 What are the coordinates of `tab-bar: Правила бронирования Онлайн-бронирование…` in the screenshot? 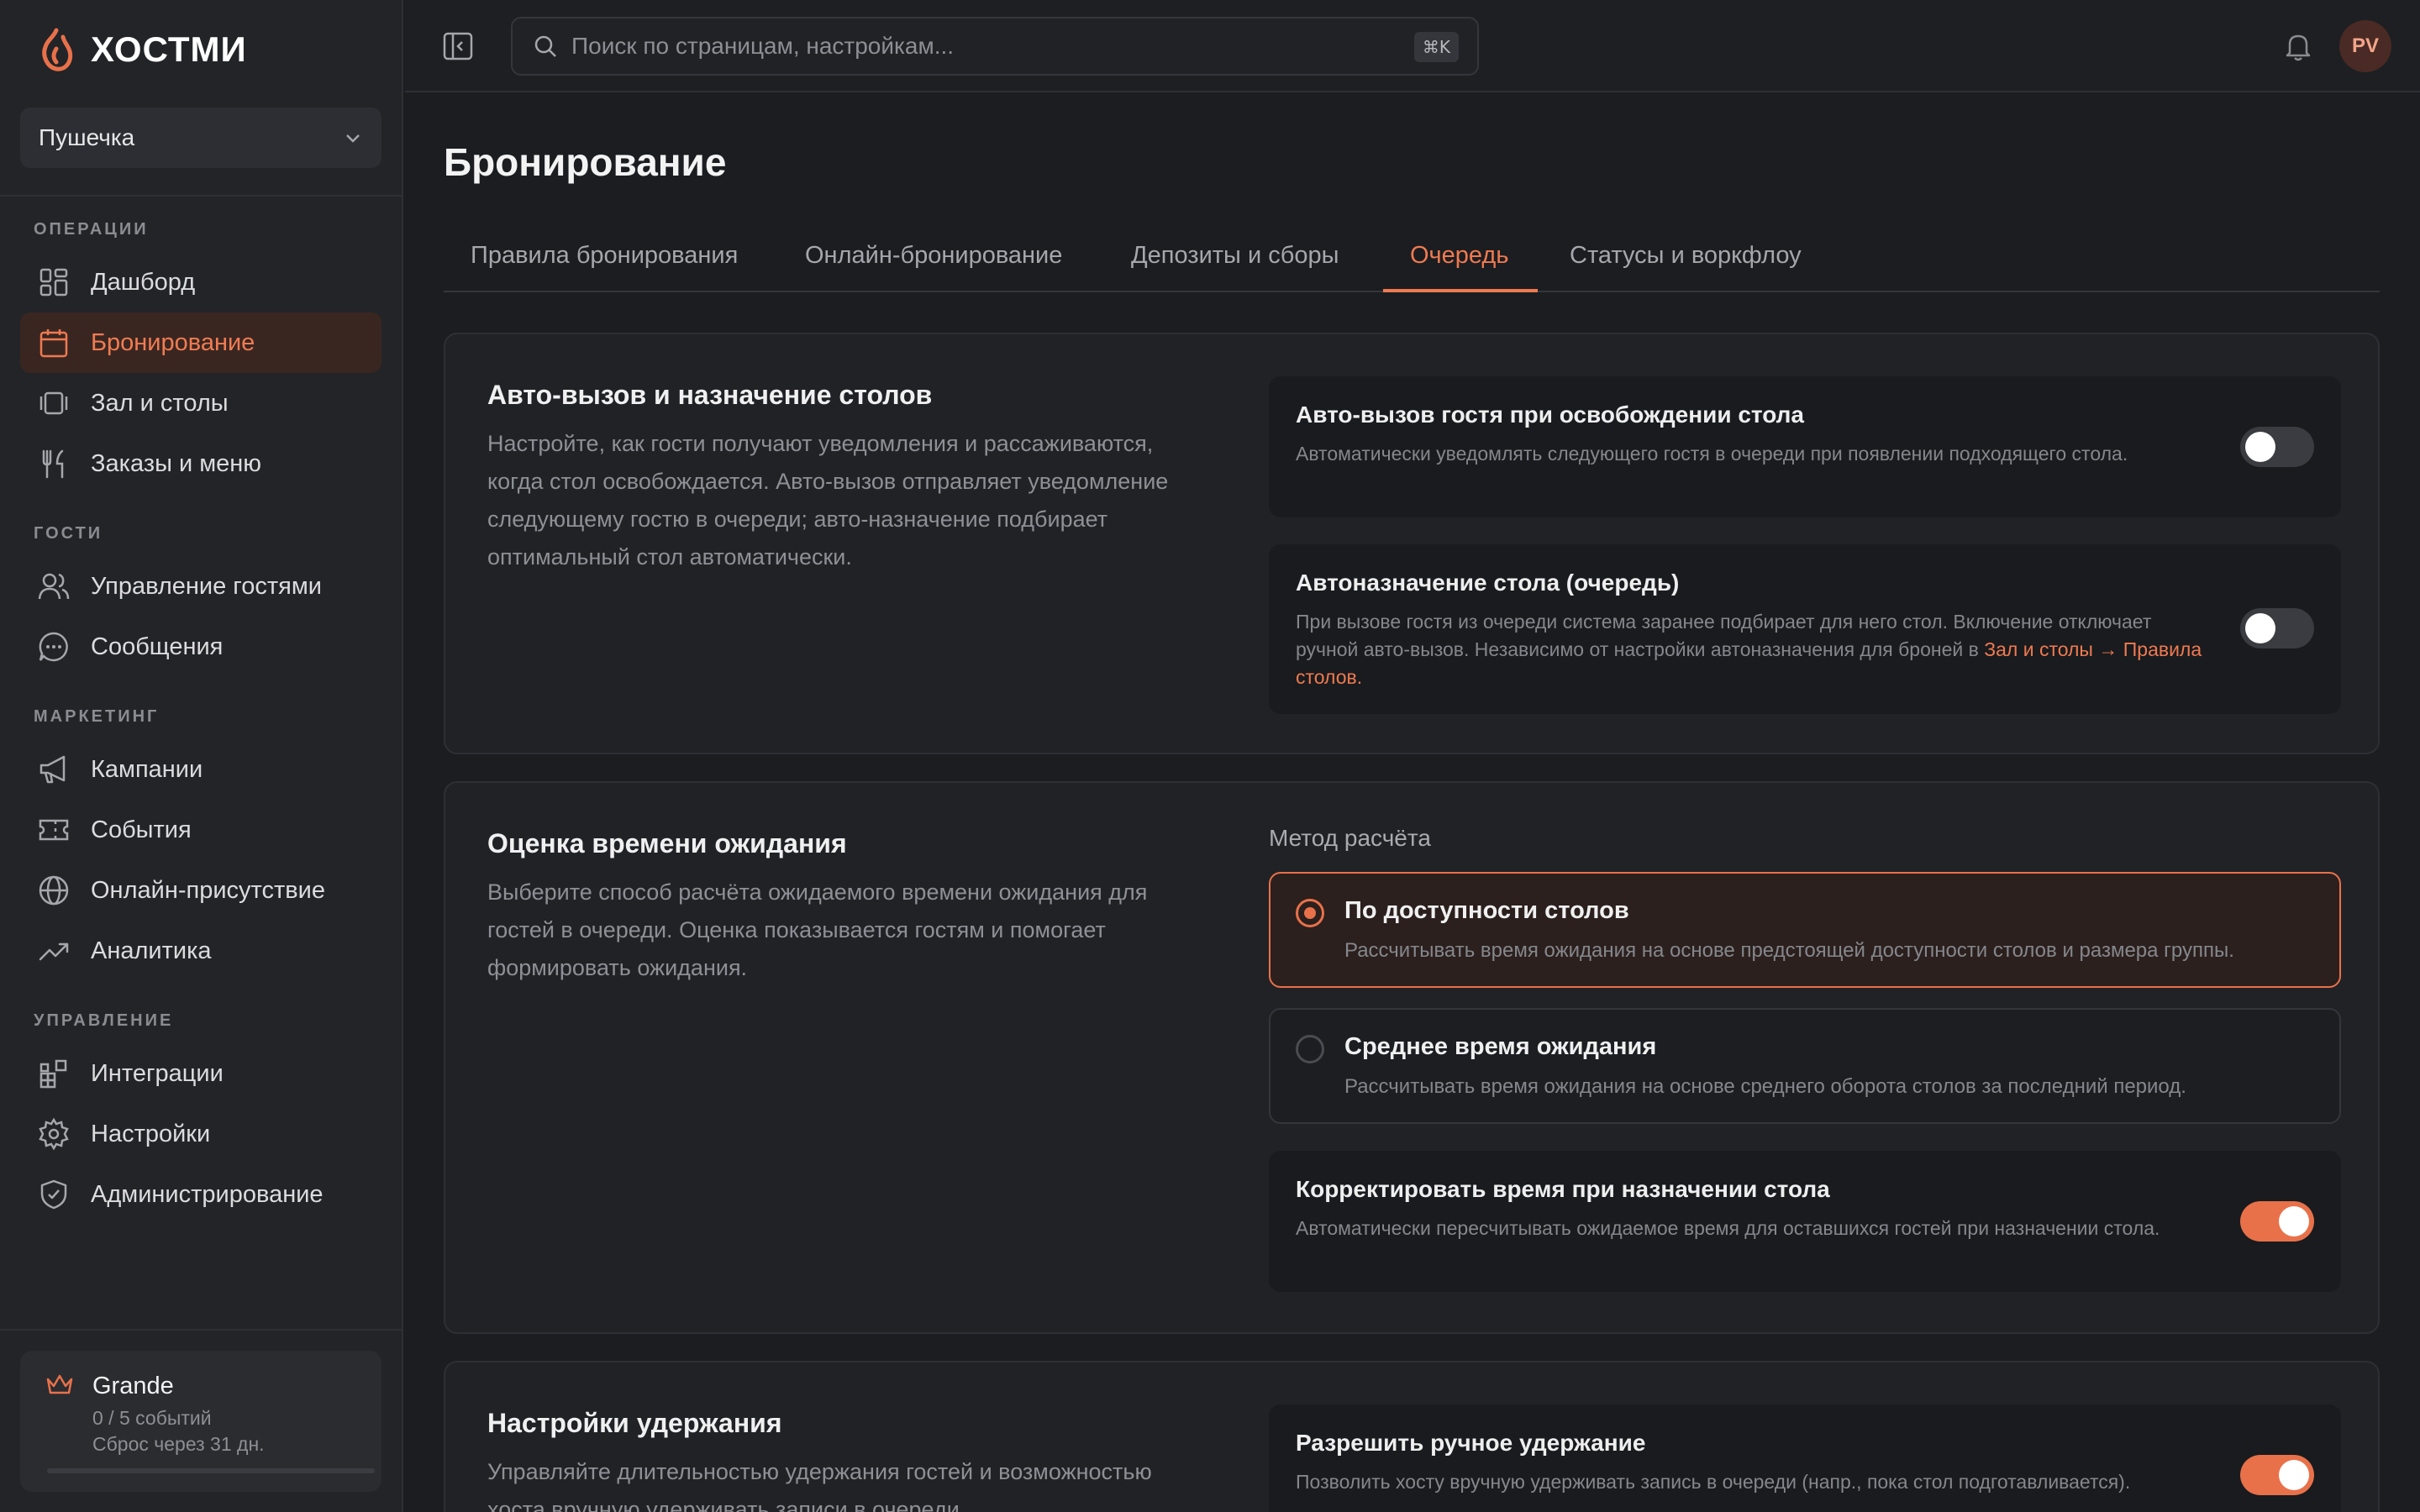 It's located at (1412, 259).